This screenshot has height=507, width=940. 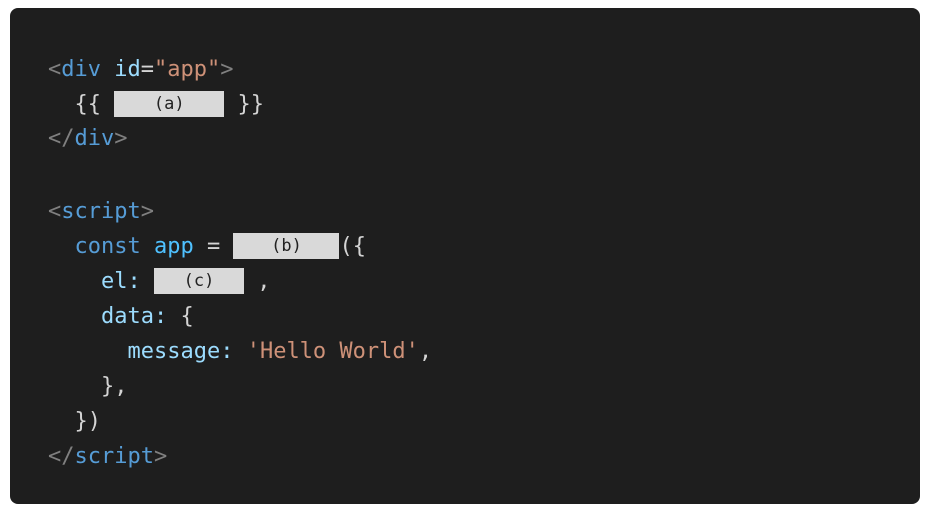 I want to click on mustache-open: {{, so click(x=88, y=104).